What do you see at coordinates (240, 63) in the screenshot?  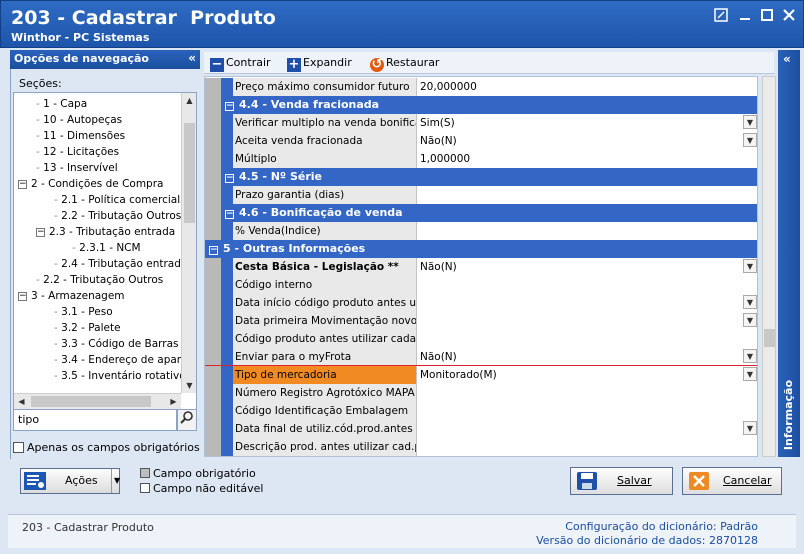 I see `collapse-button: − Contrair` at bounding box center [240, 63].